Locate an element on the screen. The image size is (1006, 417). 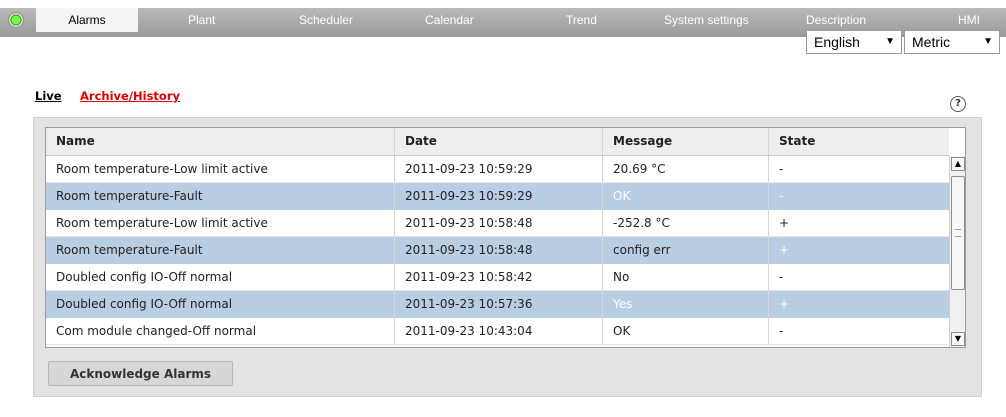
grip-icon is located at coordinates (958, 233).